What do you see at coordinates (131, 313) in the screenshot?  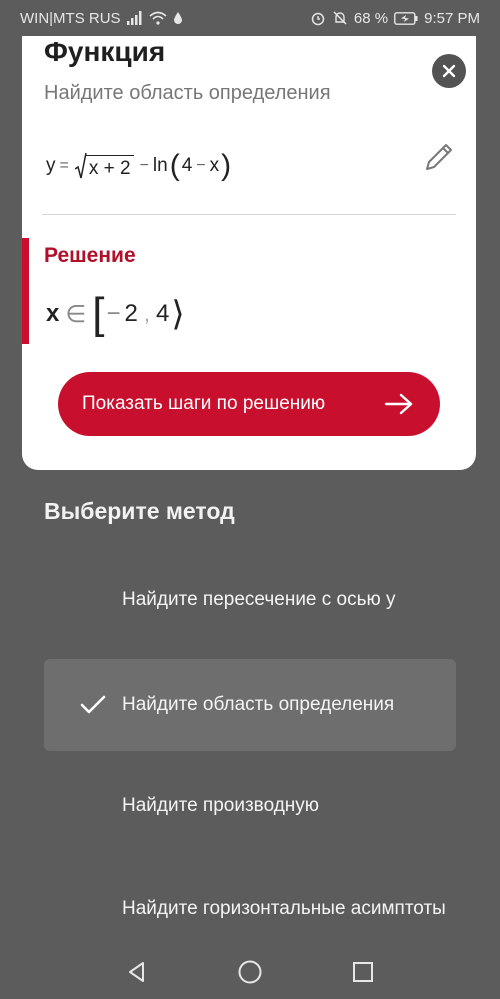 I see `interval-low: 2` at bounding box center [131, 313].